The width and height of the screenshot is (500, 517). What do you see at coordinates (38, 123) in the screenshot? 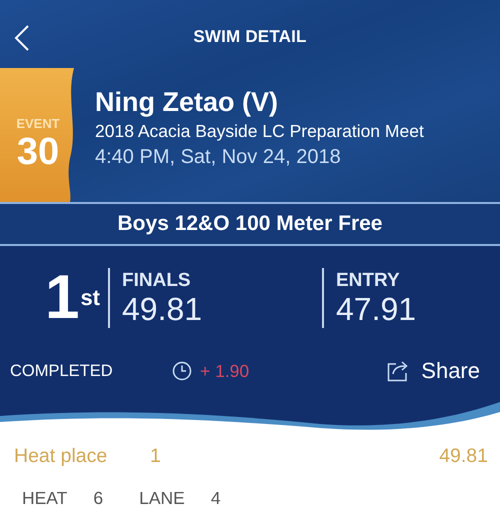
I see `event-label: EVENT` at bounding box center [38, 123].